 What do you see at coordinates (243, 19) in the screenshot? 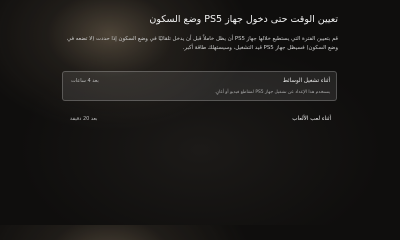
I see `page-title: تعيين الوقت حتى دخول جهاز PS5 وضع السكون` at bounding box center [243, 19].